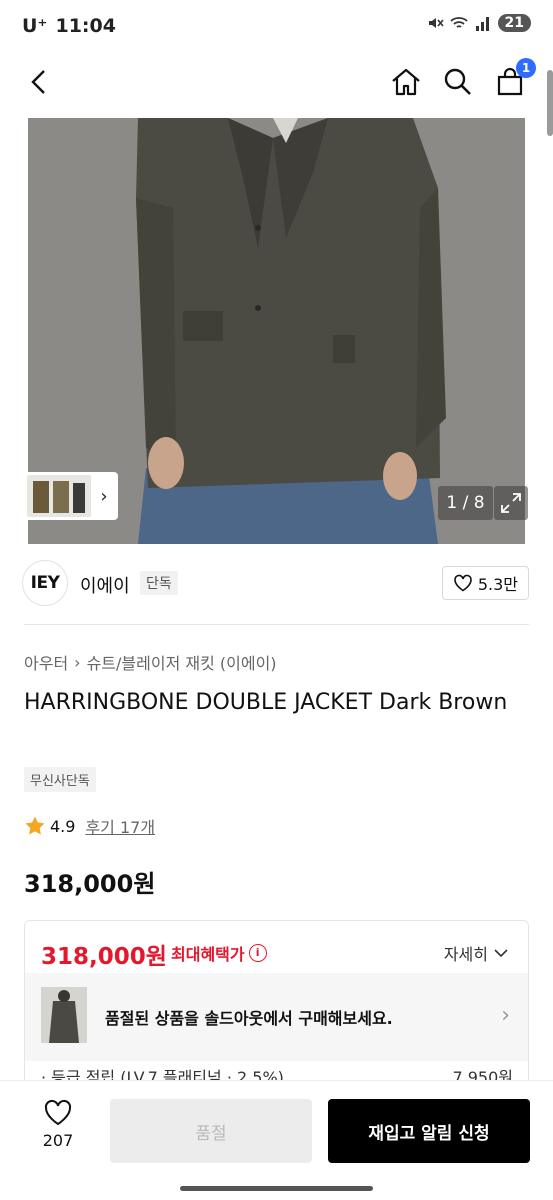 The image size is (553, 1200). Describe the element at coordinates (465, 503) in the screenshot. I see `image-page-counter: 1 / 8` at that location.